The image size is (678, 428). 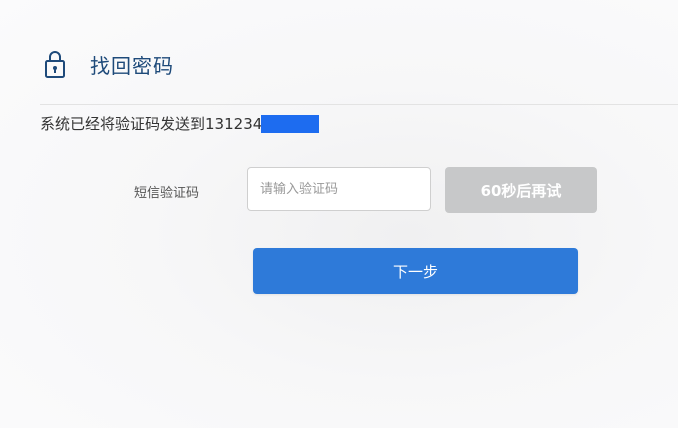 I want to click on sent-notice: 系统已经将验证码发送到 131234, so click(x=180, y=123).